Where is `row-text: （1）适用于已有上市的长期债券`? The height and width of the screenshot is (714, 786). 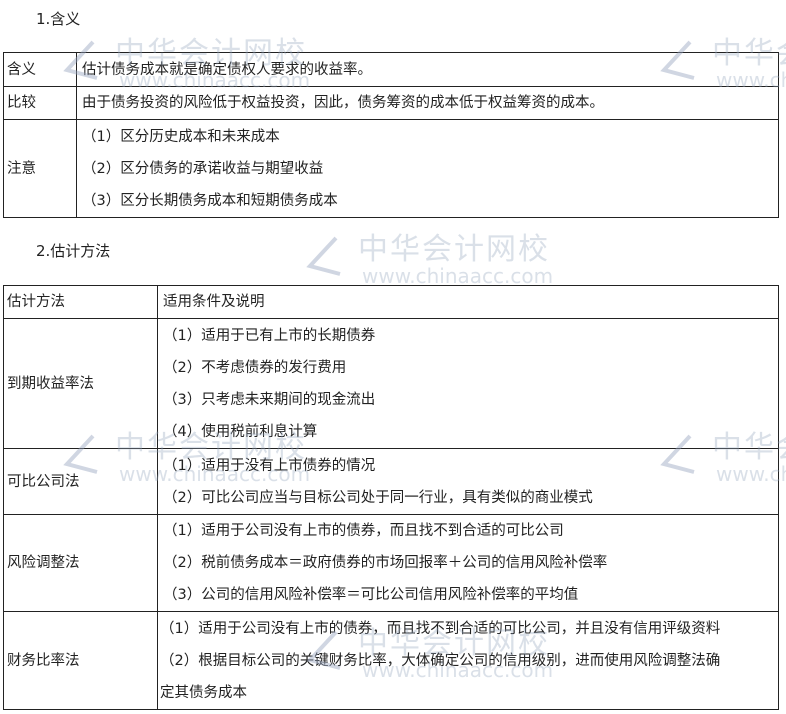
row-text: （1）适用于已有上市的长期债券 is located at coordinates (269, 335).